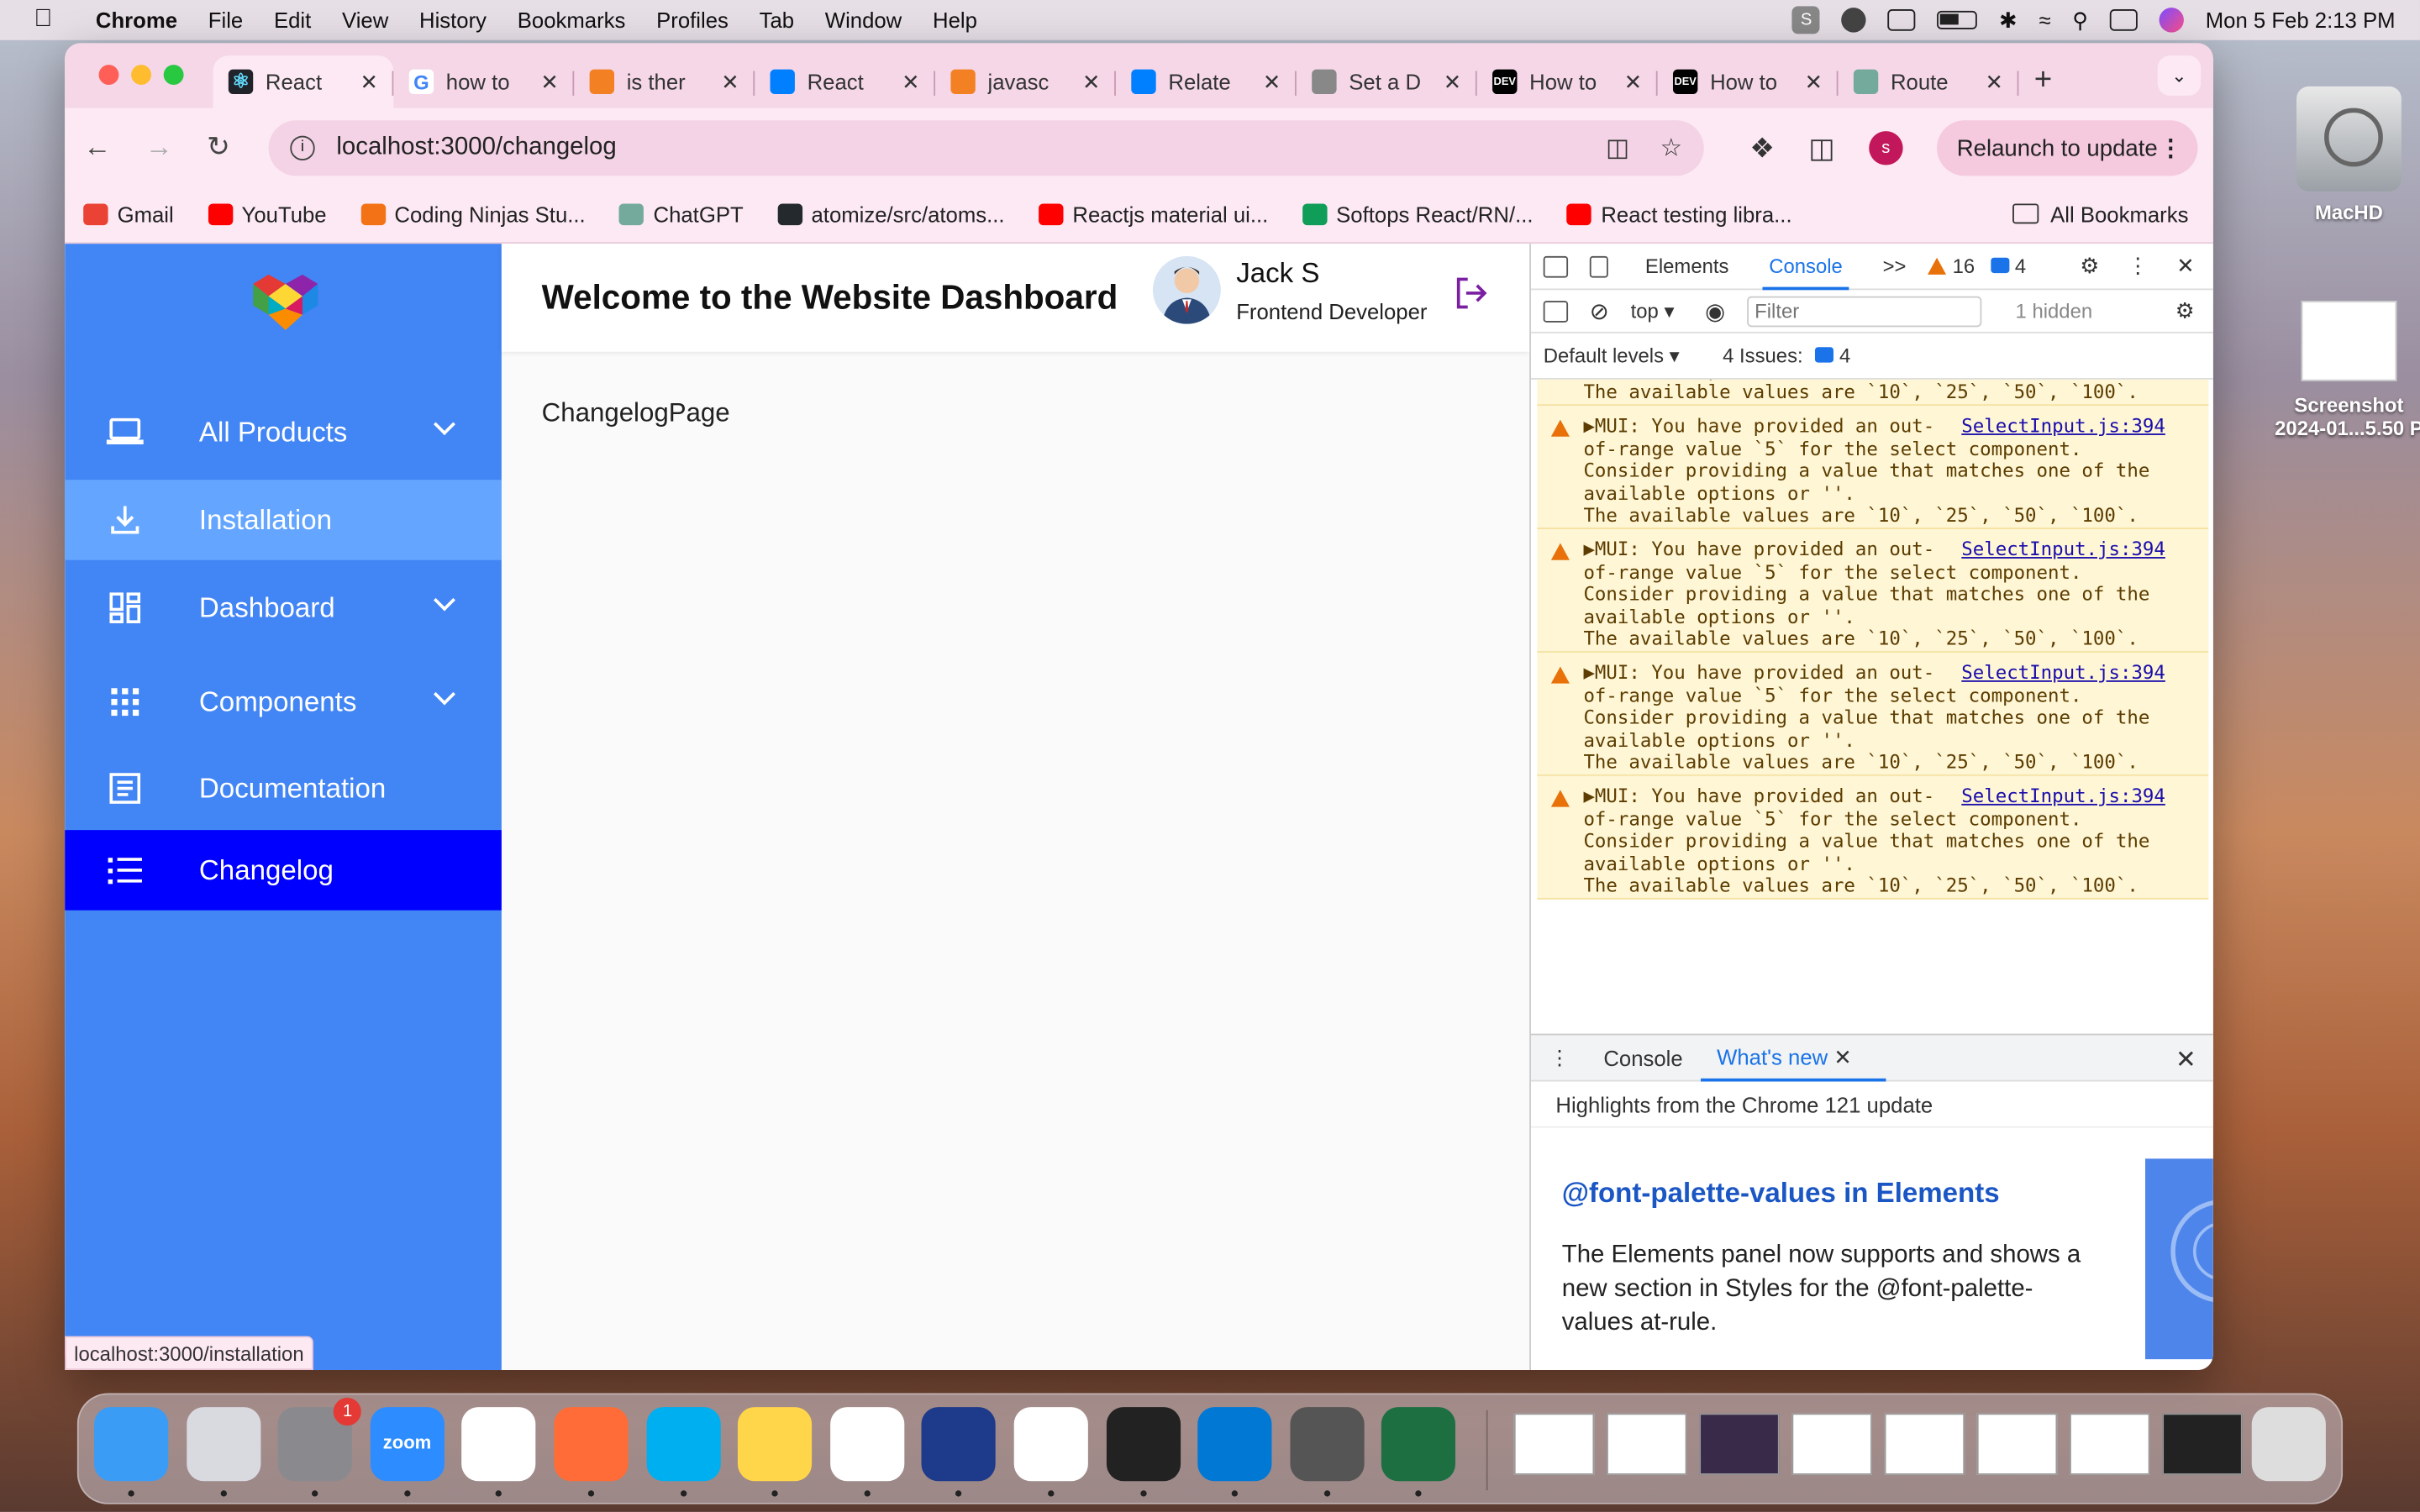 The height and width of the screenshot is (1512, 2420). I want to click on browser-tab: is ther ✕, so click(664, 81).